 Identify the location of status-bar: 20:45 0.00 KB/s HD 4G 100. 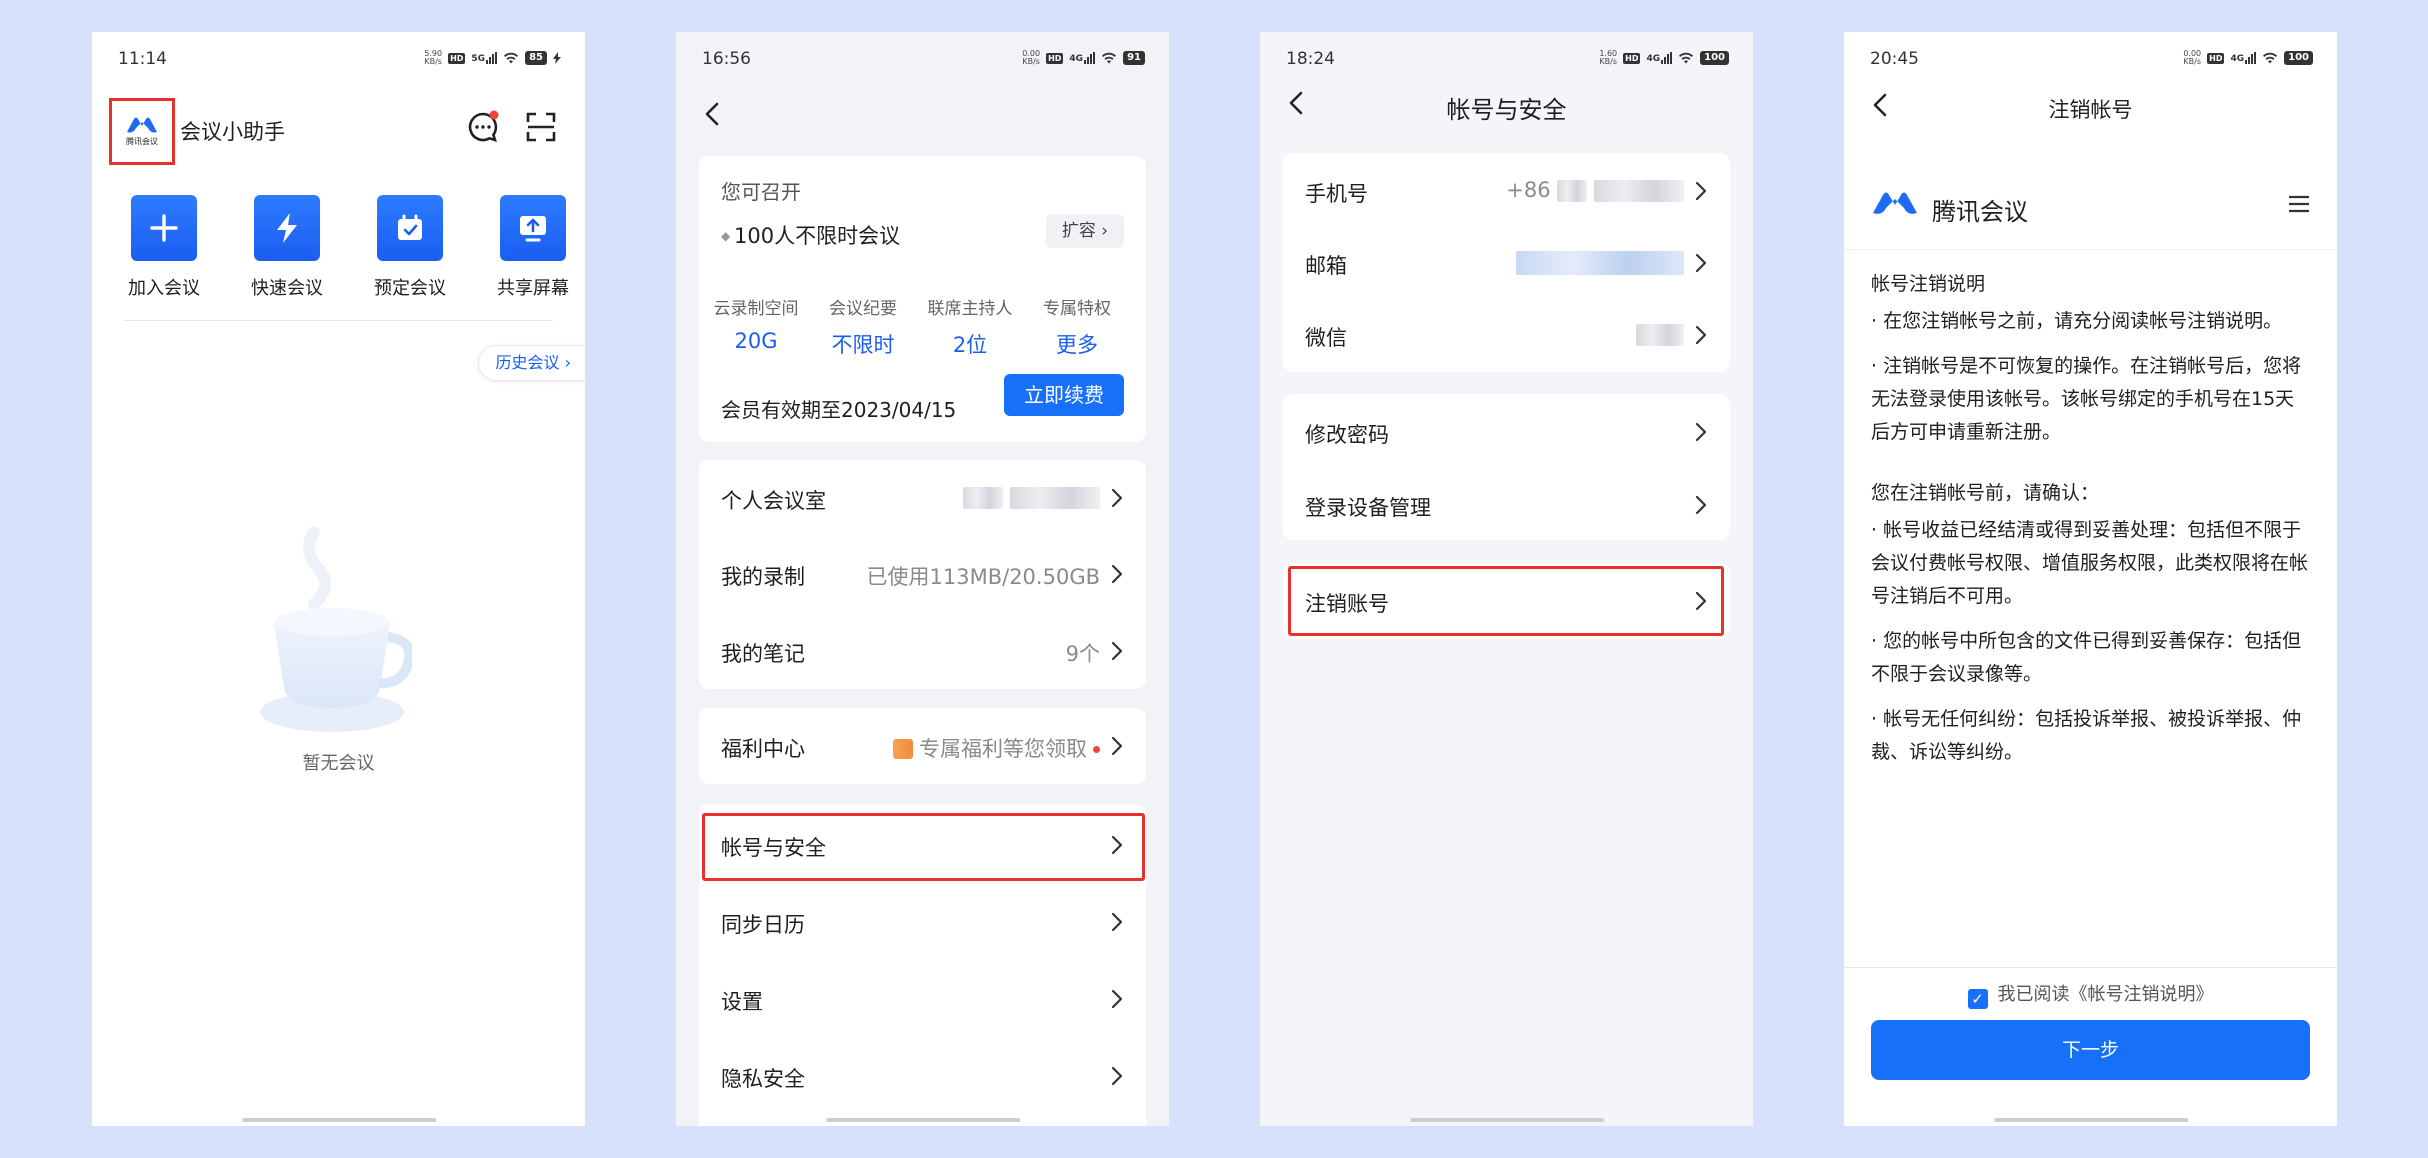
(2090, 61).